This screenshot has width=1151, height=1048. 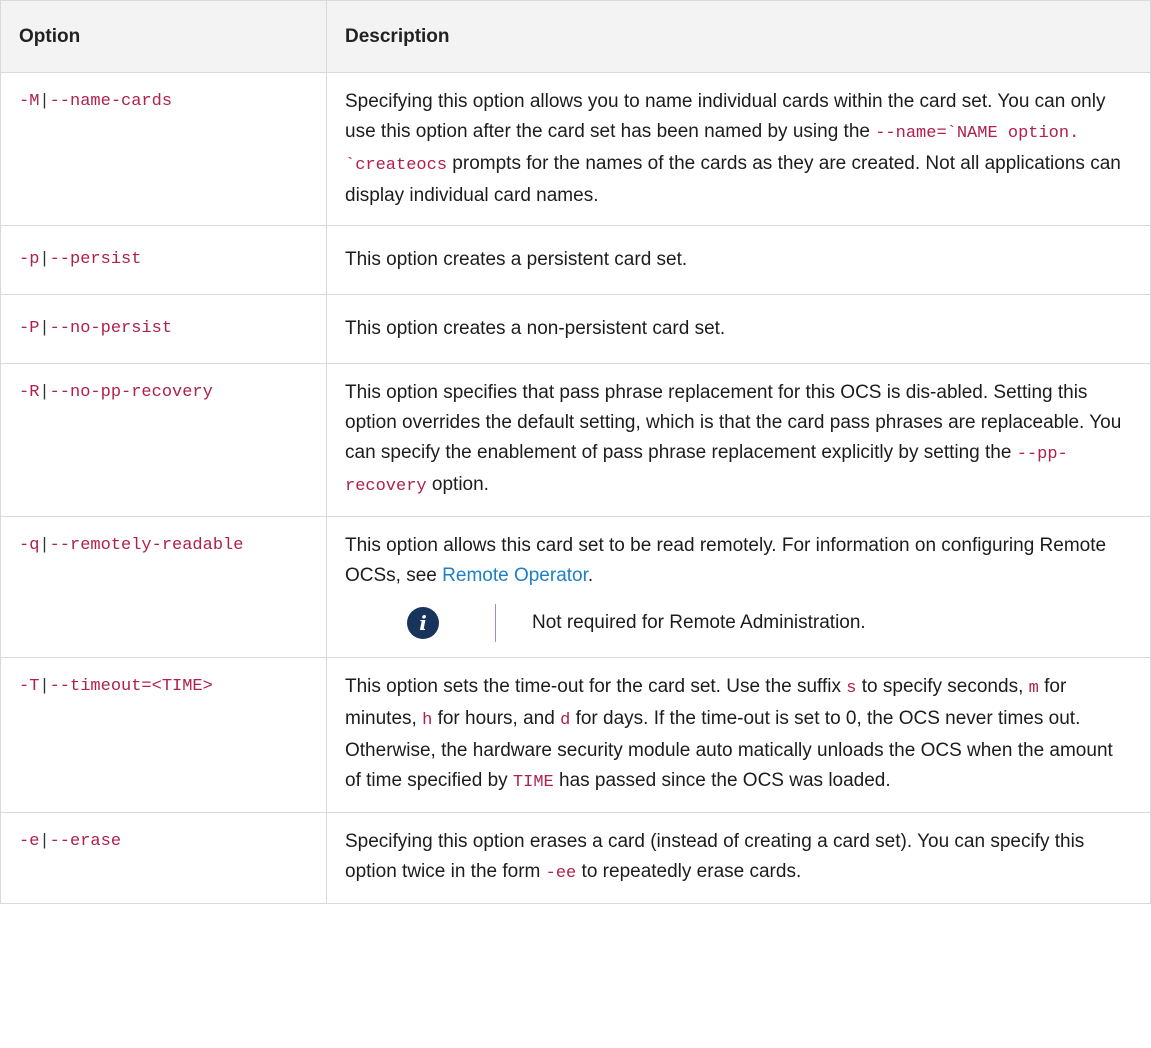 What do you see at coordinates (496, 718) in the screenshot?
I see `description-text: for hours, and` at bounding box center [496, 718].